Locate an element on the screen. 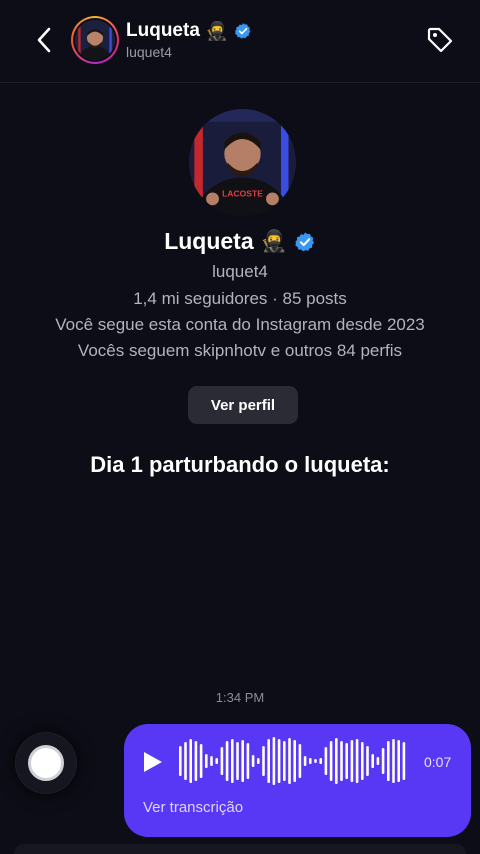  profile-avatar: LACOSTE is located at coordinates (242, 162).